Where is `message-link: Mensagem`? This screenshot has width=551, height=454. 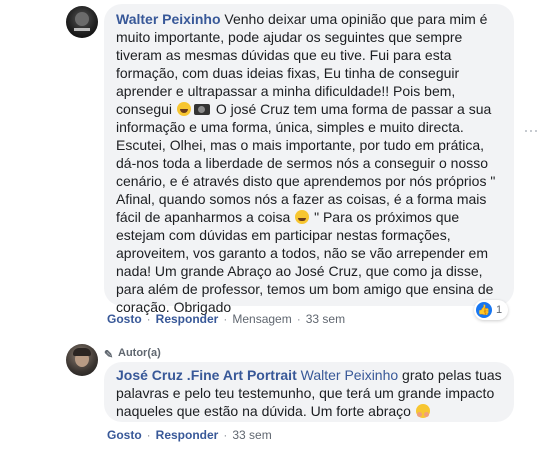 message-link: Mensagem is located at coordinates (261, 319).